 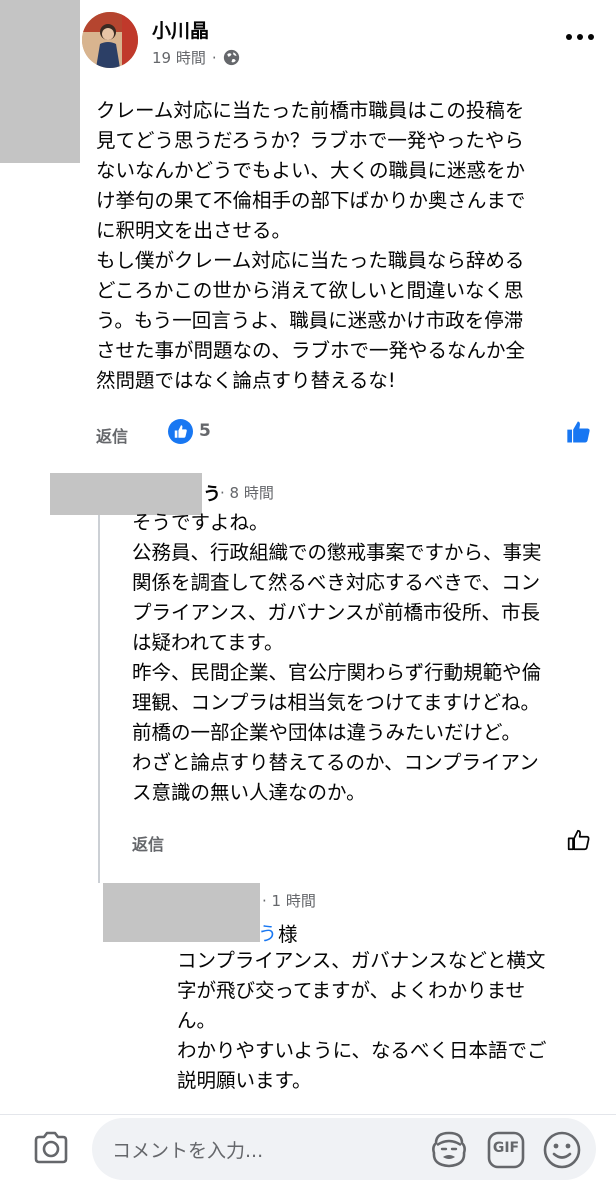 I want to click on reply1-time: · 8 時間, so click(x=247, y=493).